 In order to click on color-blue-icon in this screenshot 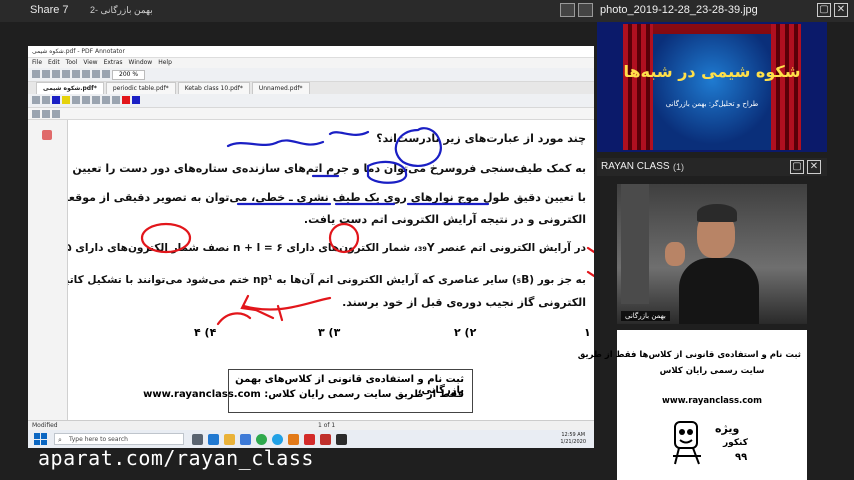, I will do `click(136, 100)`.